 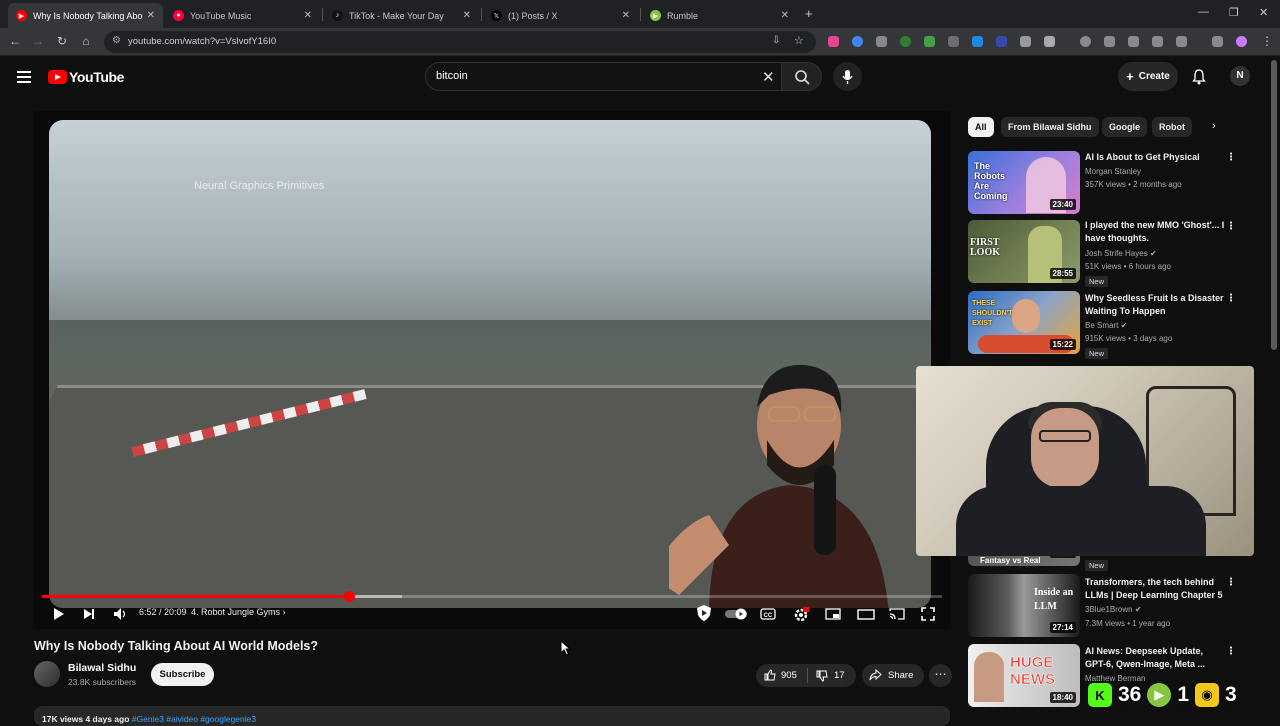 I want to click on chevron-right-icon: ›, so click(x=1214, y=126).